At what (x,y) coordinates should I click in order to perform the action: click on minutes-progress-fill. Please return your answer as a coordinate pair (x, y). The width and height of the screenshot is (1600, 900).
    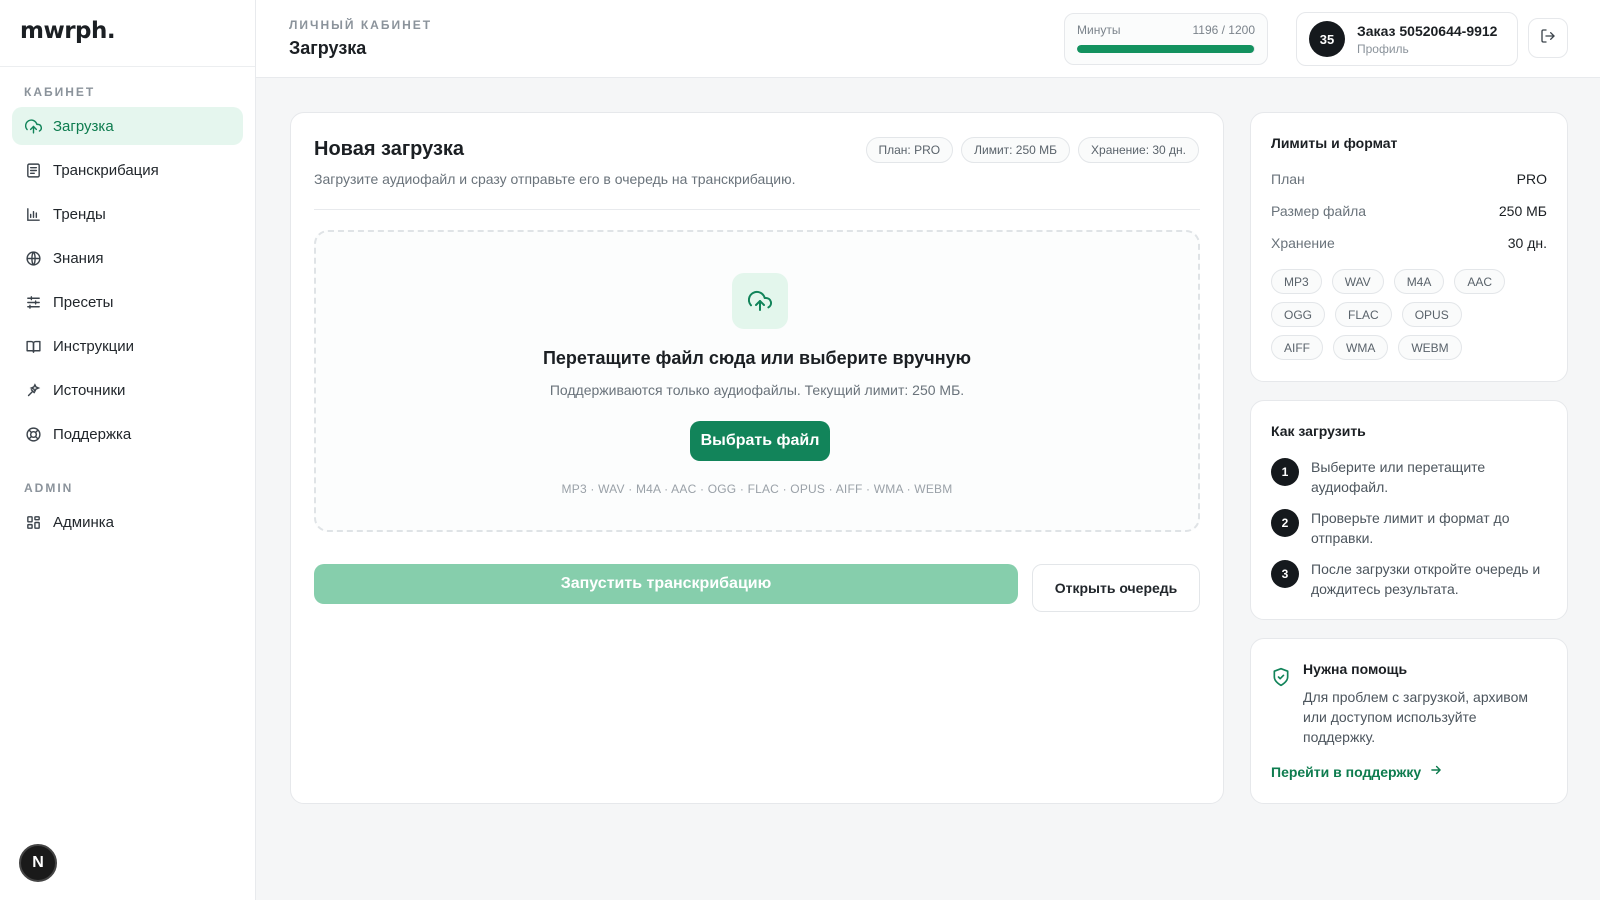
    Looking at the image, I should click on (1166, 49).